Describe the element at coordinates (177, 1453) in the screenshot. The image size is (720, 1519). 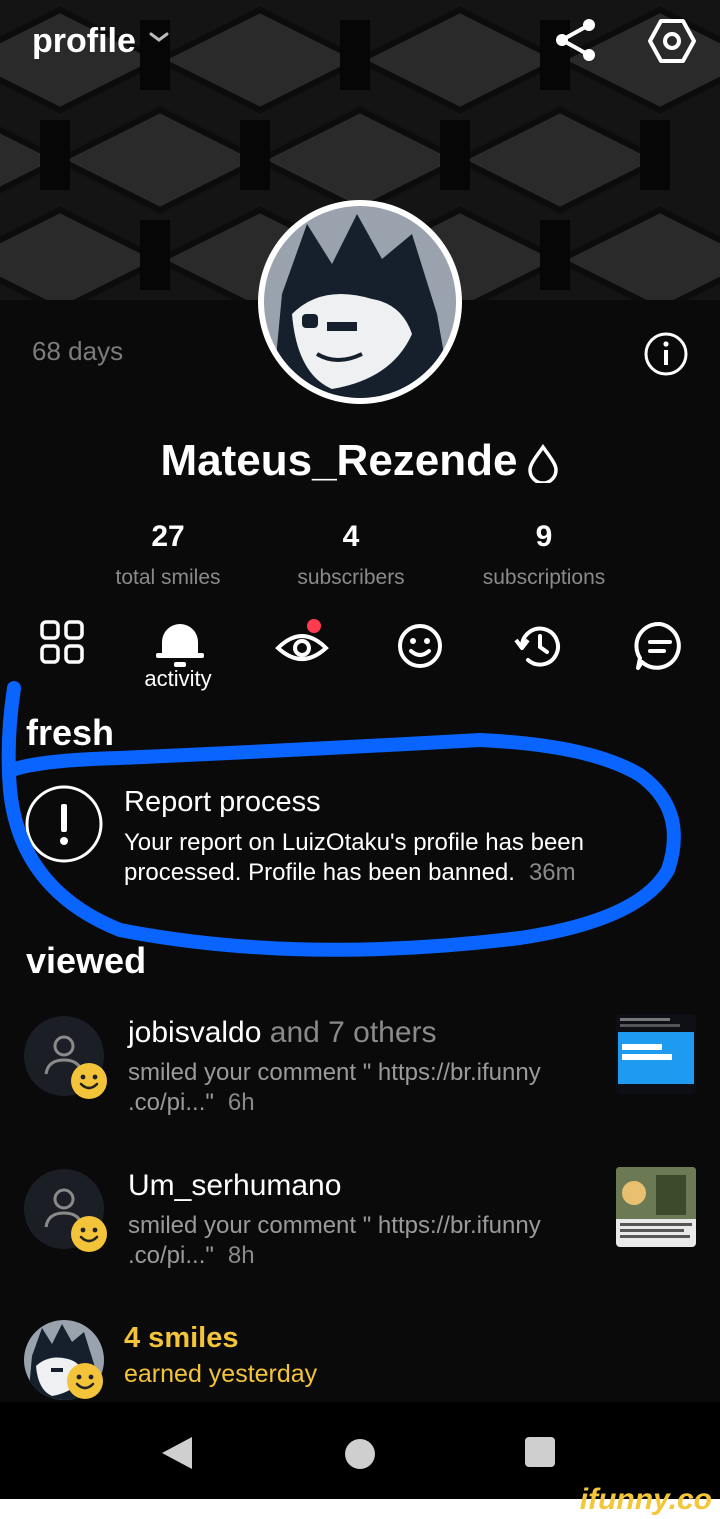
I see `back-icon` at that location.